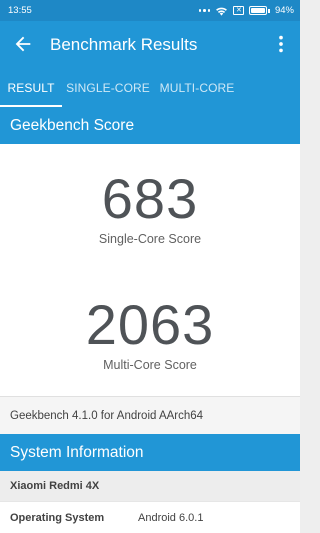 Image resolution: width=320 pixels, height=533 pixels. I want to click on arrow-back-icon, so click(23, 44).